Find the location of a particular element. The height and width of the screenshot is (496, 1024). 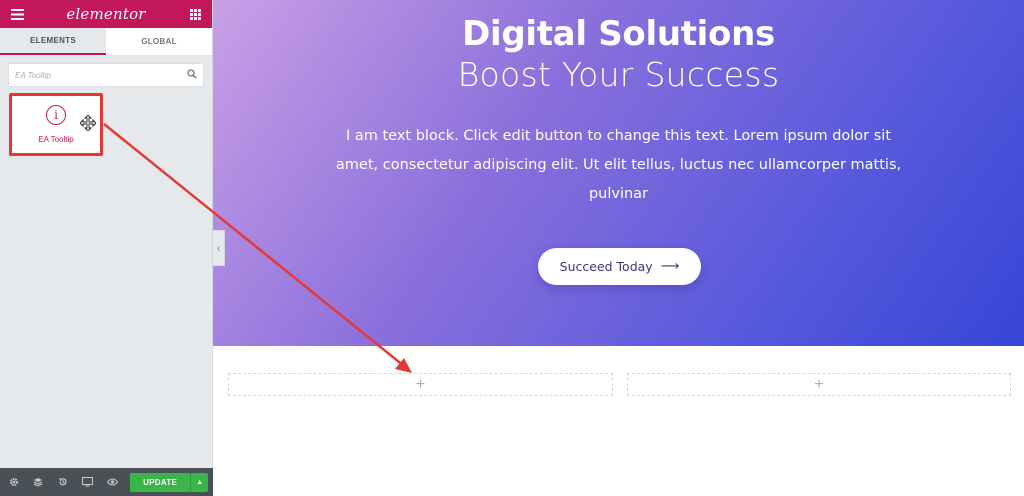

move-cursor-icon is located at coordinates (88, 123).